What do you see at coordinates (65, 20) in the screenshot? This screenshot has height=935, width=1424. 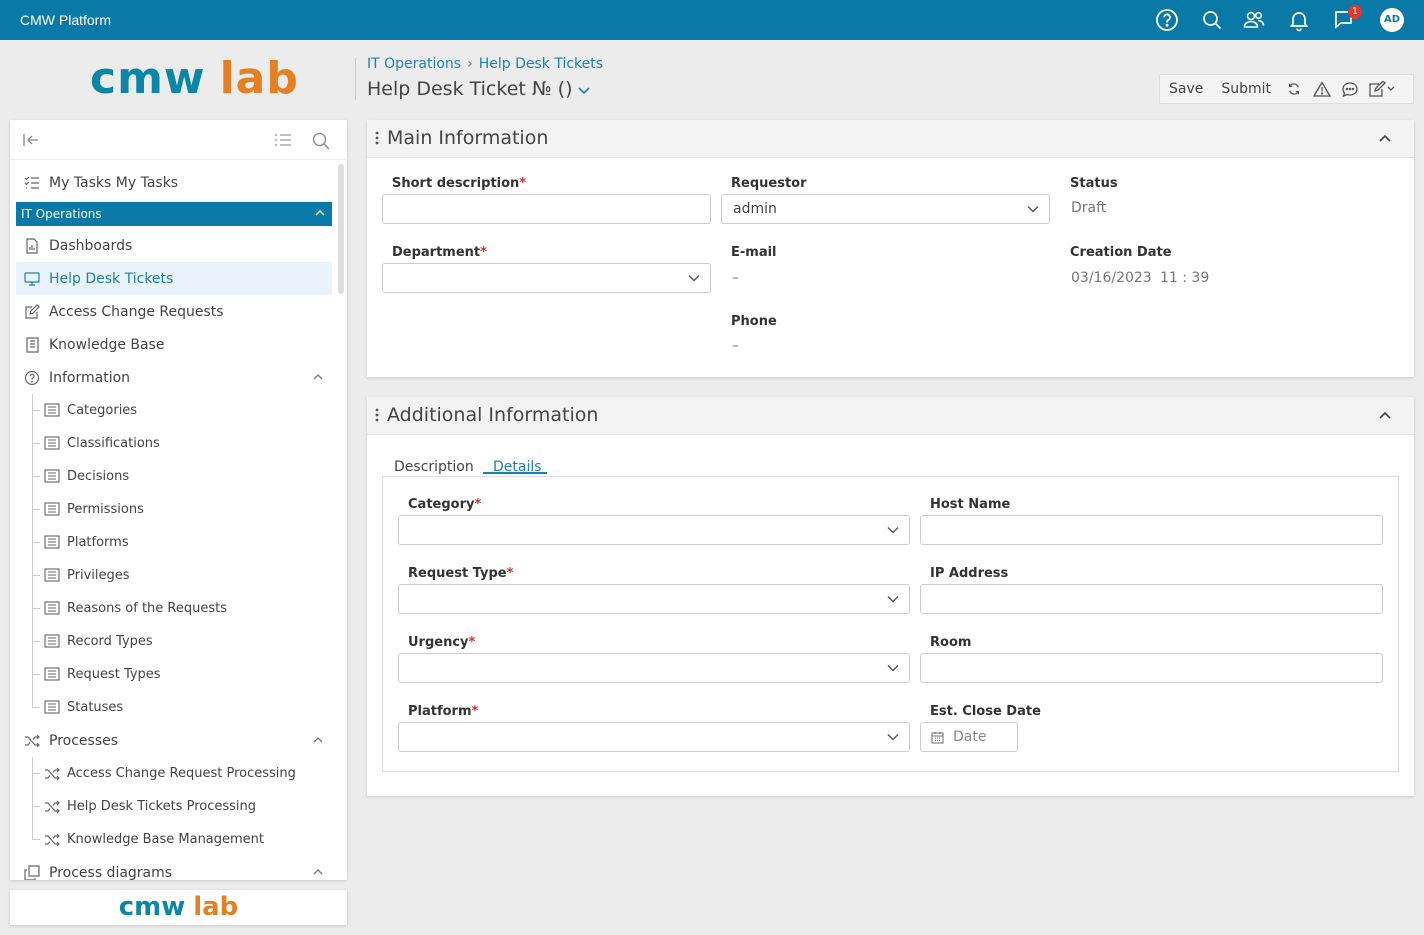 I see `app-title: CMW Platform` at bounding box center [65, 20].